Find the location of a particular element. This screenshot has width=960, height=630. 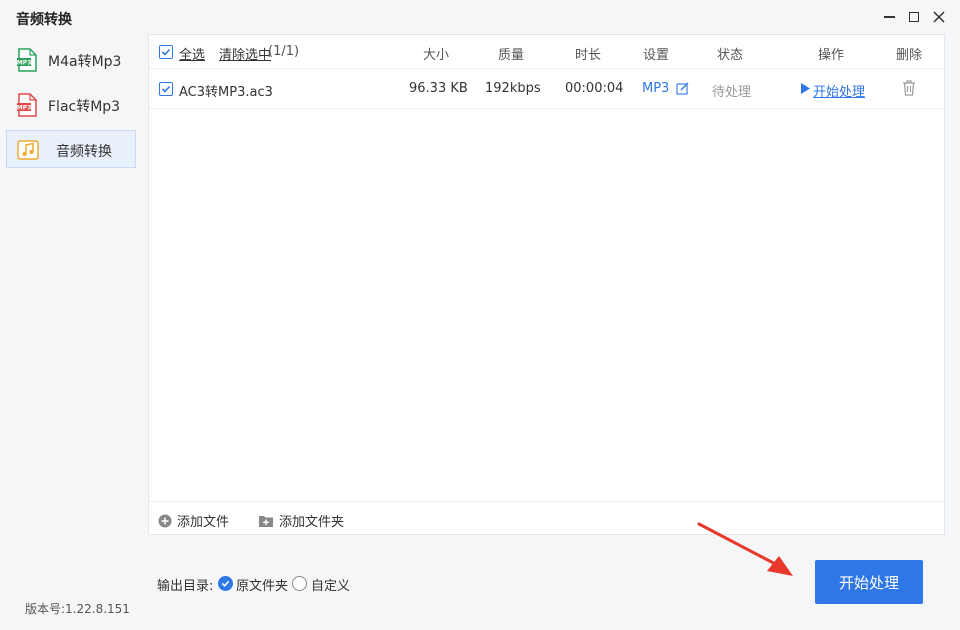

add-folder-label: 添加文件夹 is located at coordinates (312, 522).